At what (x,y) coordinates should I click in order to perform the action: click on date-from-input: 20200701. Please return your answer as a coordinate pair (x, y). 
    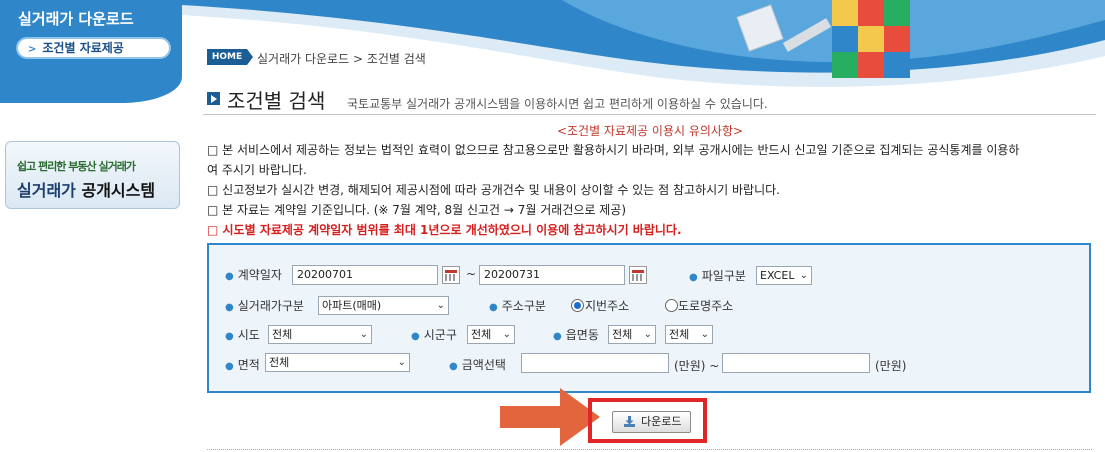
    Looking at the image, I should click on (365, 275).